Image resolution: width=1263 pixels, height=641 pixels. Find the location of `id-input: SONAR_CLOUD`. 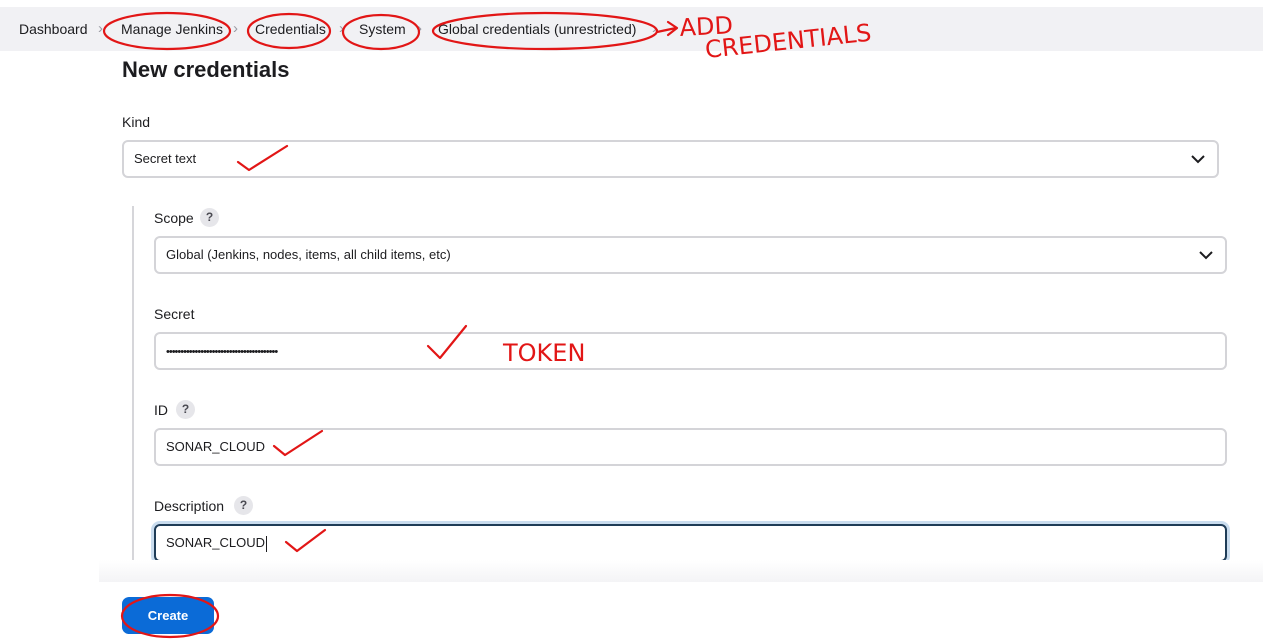

id-input: SONAR_CLOUD is located at coordinates (690, 447).